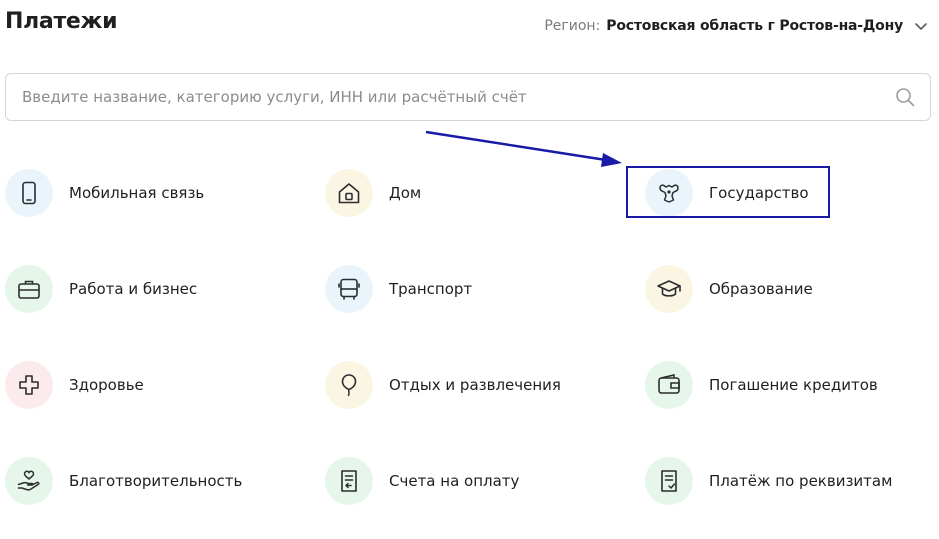 The height and width of the screenshot is (539, 939). What do you see at coordinates (106, 385) in the screenshot?
I see `category-label: Здоровье` at bounding box center [106, 385].